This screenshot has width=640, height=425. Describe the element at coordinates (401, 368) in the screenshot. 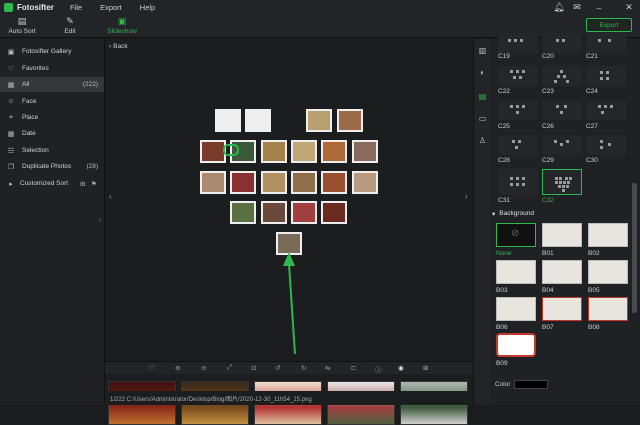

I see `preview-eye-icon: ◉` at that location.